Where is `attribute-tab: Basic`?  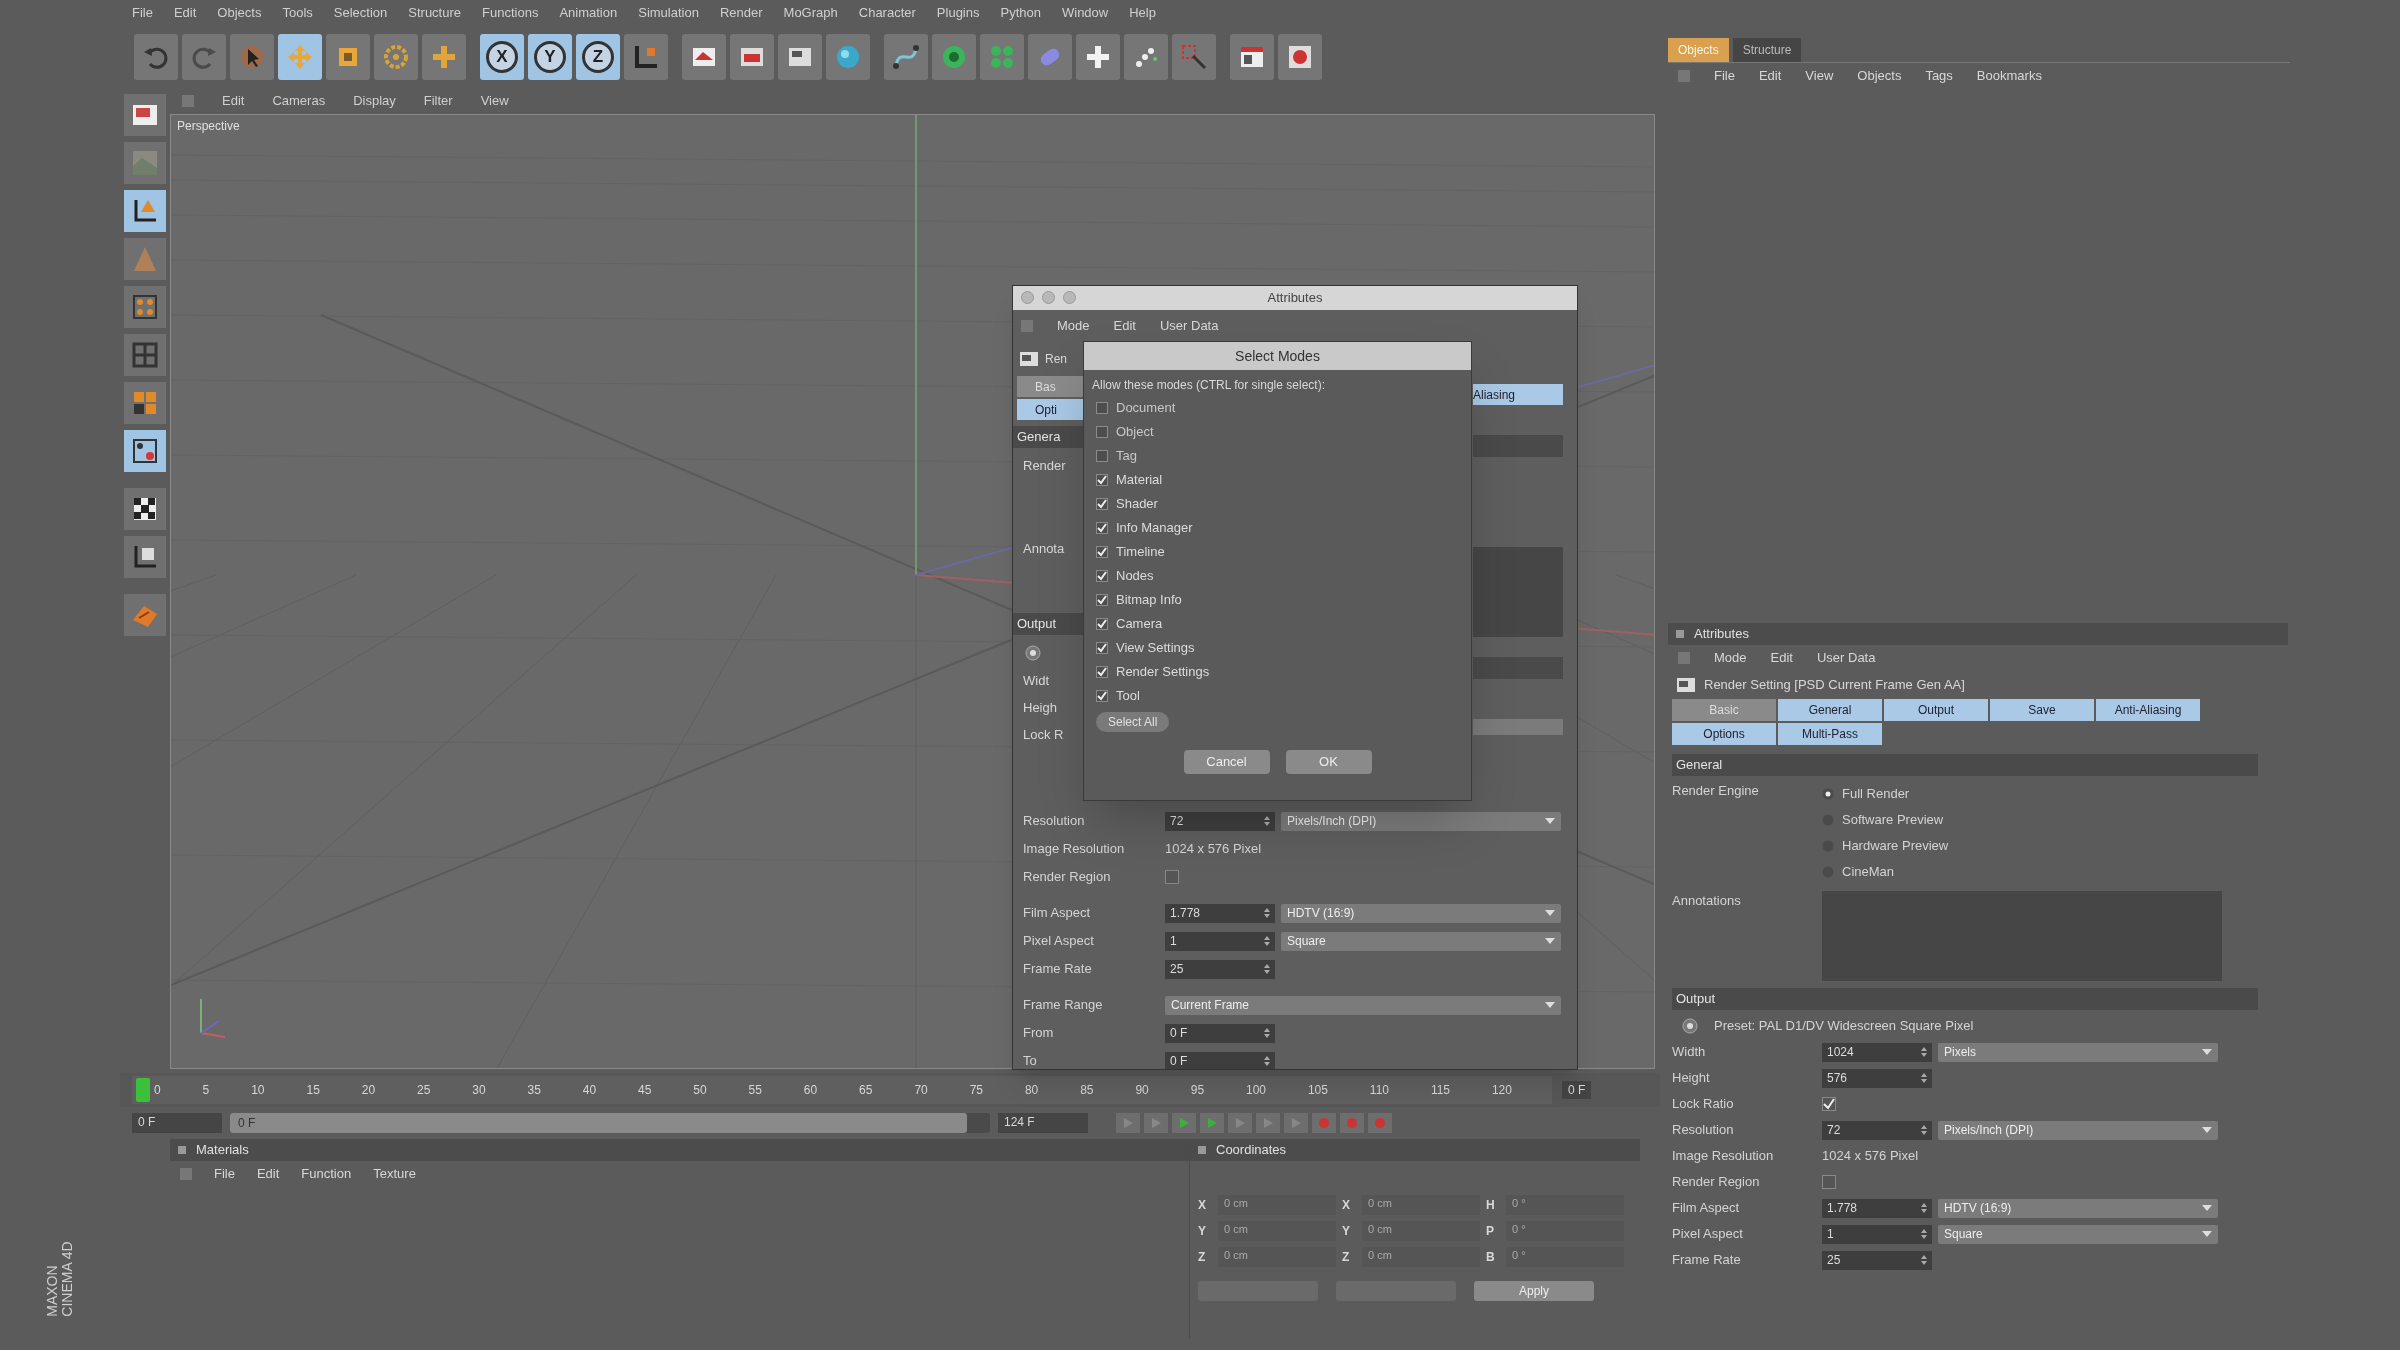 attribute-tab: Basic is located at coordinates (1724, 710).